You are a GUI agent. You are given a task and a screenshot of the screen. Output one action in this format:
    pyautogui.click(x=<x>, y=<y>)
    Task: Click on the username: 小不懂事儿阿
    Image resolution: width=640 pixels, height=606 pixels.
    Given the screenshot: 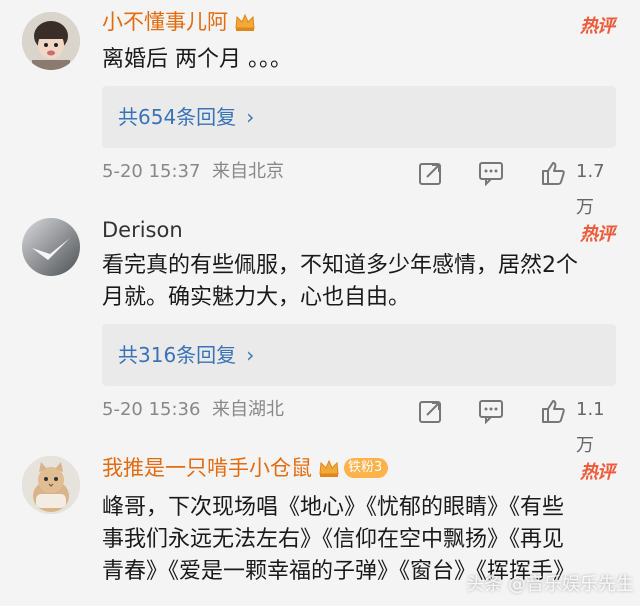 What is the action you would take?
    pyautogui.click(x=179, y=22)
    